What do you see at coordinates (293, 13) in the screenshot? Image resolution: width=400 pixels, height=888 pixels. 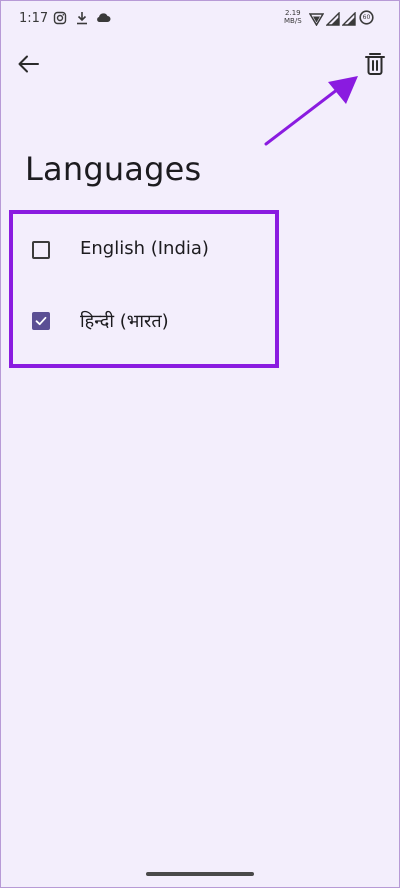 I see `net-speed-value: 2.19` at bounding box center [293, 13].